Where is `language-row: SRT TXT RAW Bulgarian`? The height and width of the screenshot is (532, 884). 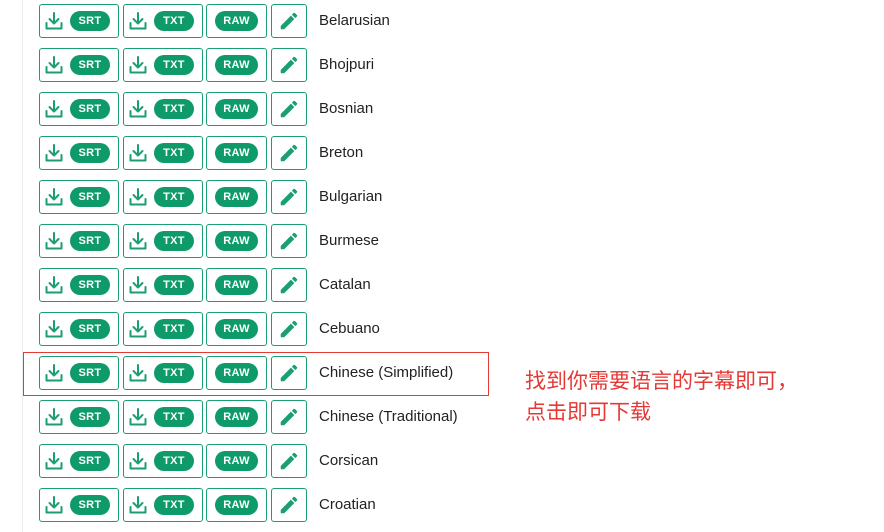
language-row: SRT TXT RAW Bulgarian is located at coordinates (299, 198).